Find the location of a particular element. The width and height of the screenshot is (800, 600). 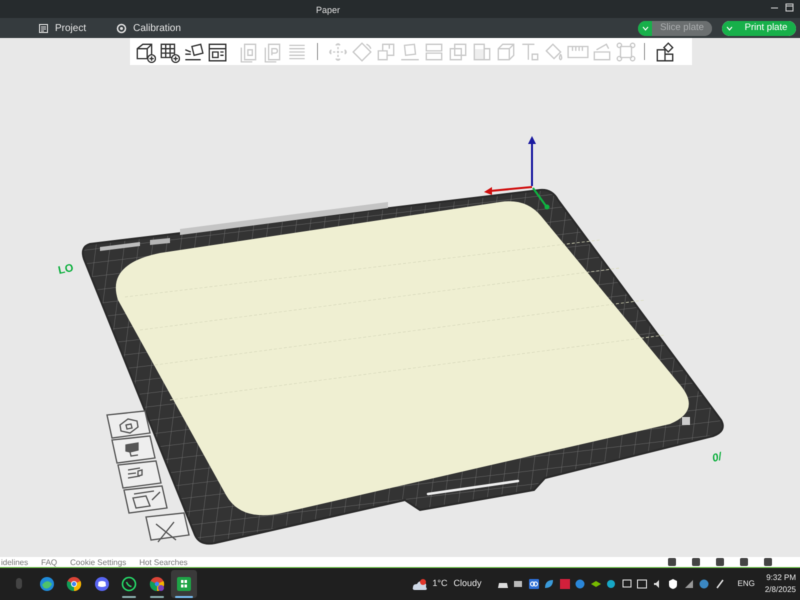

scale-icon is located at coordinates (386, 51).